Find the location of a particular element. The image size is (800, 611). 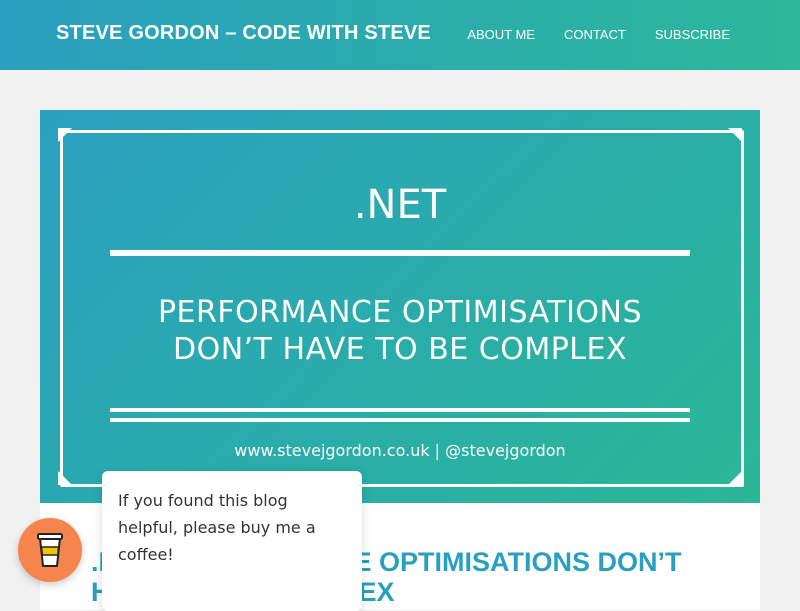

buy-me-a-coffee-button is located at coordinates (50, 550).